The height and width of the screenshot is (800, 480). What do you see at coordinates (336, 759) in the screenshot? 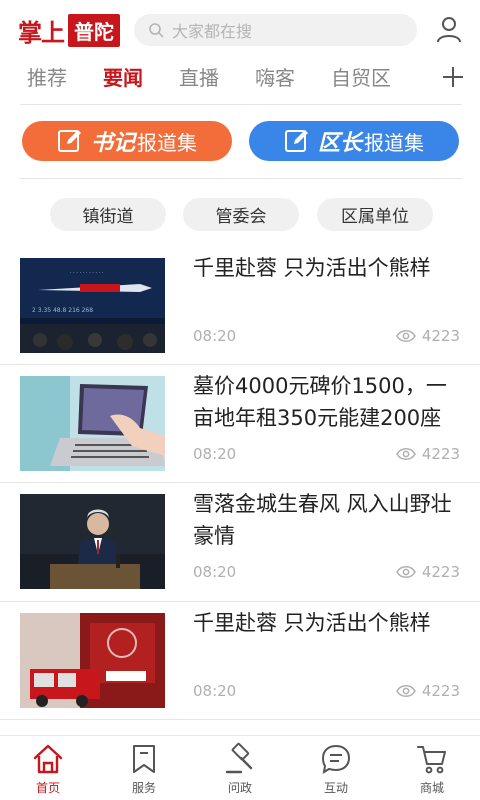
I see `chat-icon` at bounding box center [336, 759].